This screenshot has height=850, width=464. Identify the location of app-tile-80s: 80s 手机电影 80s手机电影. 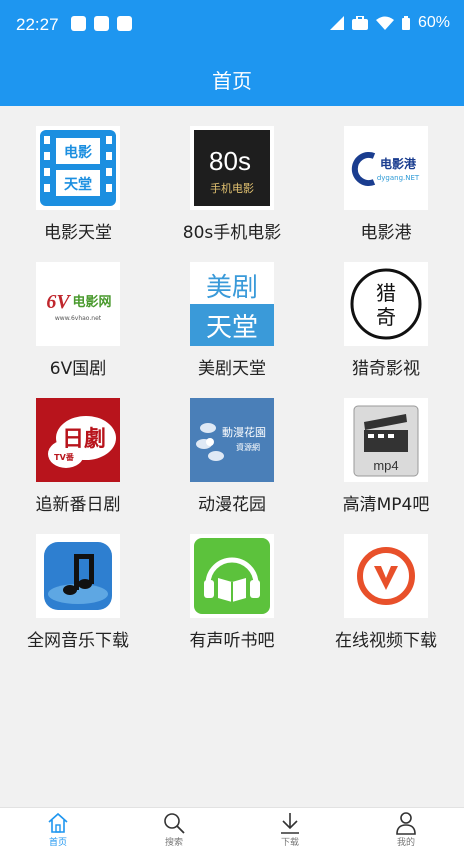
(232, 184).